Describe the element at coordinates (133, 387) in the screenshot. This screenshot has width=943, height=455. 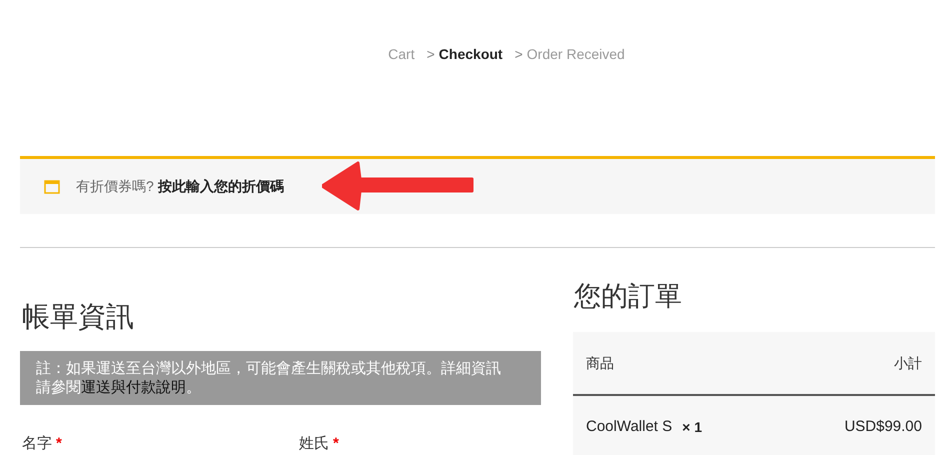
I see `shipping-info-link: 運送與付款說明` at that location.